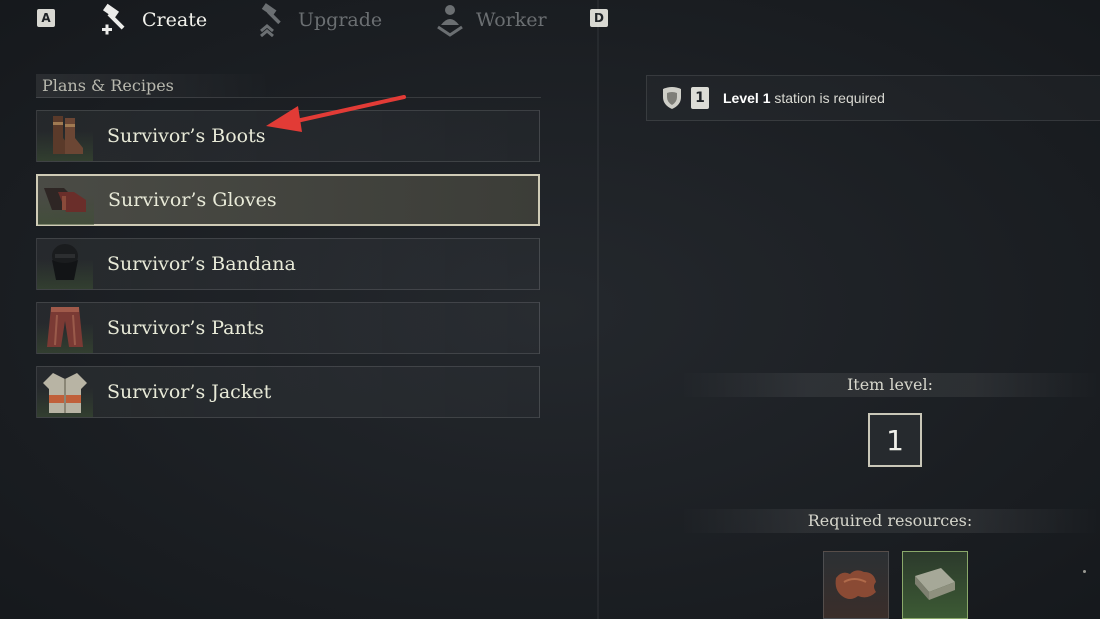 Image resolution: width=1100 pixels, height=619 pixels. I want to click on recipe-name: Survivor’s Gloves, so click(192, 200).